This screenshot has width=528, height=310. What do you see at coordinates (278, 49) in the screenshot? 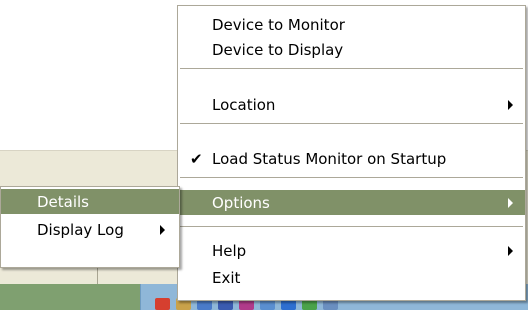
I see `menu-item-label: Device to Display` at bounding box center [278, 49].